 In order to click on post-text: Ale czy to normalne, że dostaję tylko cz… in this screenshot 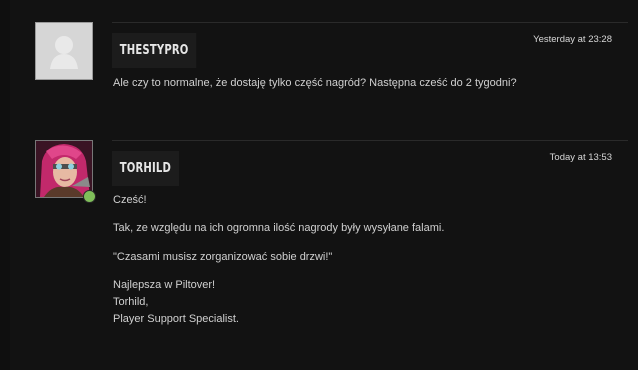, I will do `click(315, 83)`.